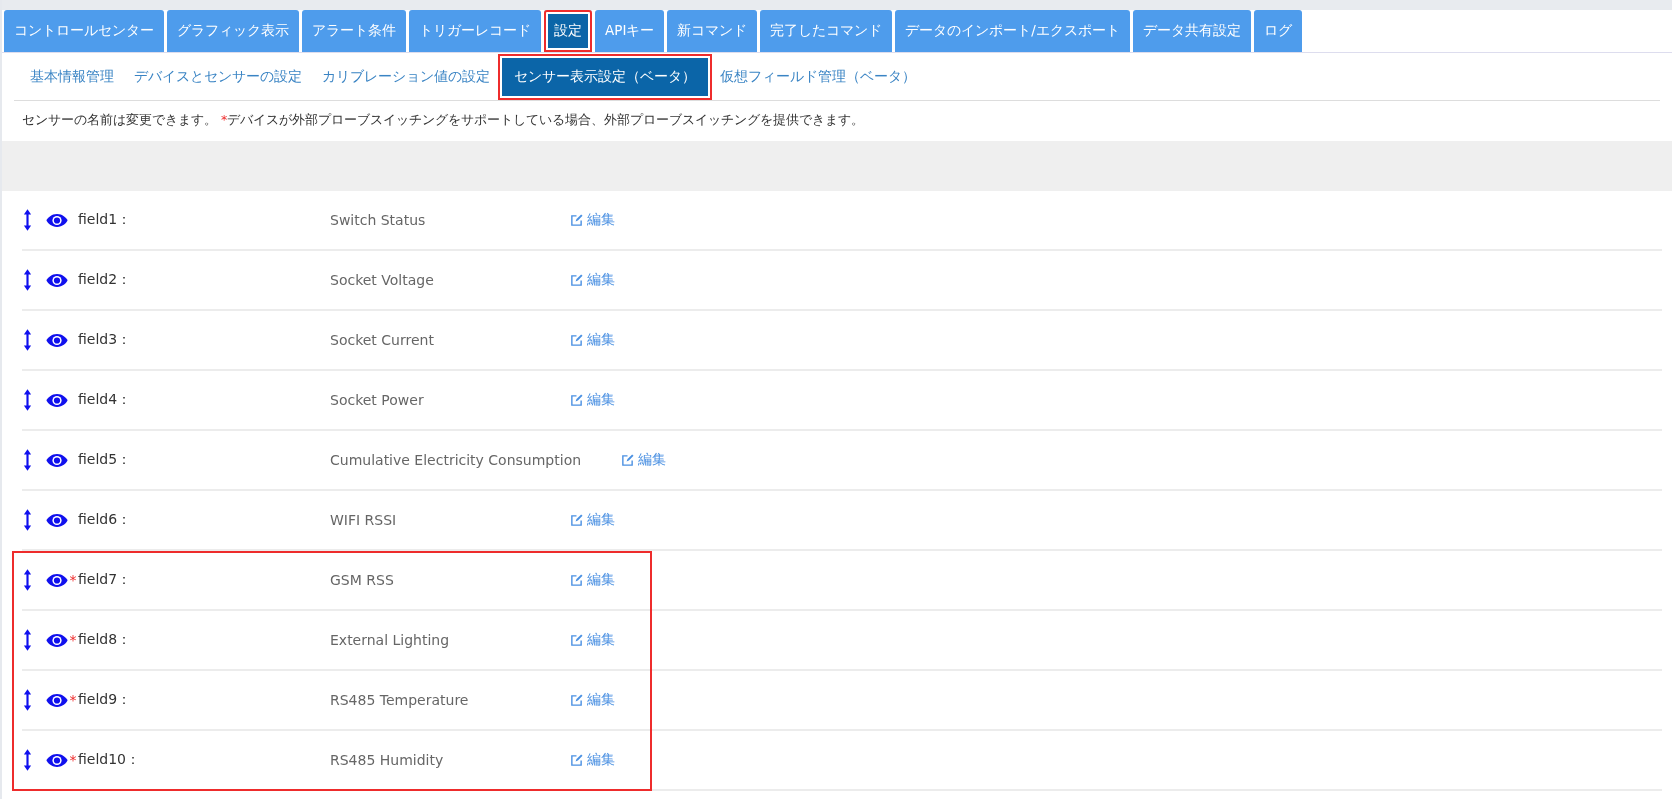  Describe the element at coordinates (105, 220) in the screenshot. I see `field-label: field1：` at that location.